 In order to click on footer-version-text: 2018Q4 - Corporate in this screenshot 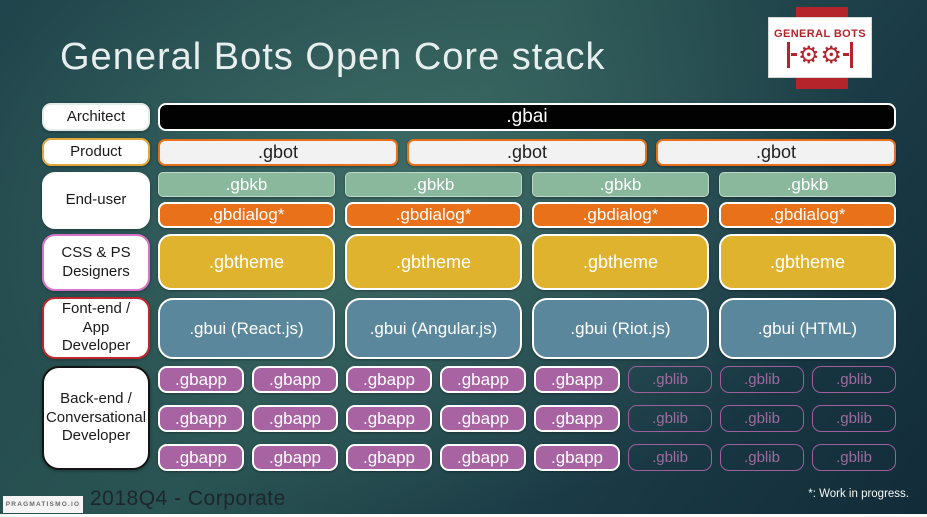, I will do `click(188, 498)`.